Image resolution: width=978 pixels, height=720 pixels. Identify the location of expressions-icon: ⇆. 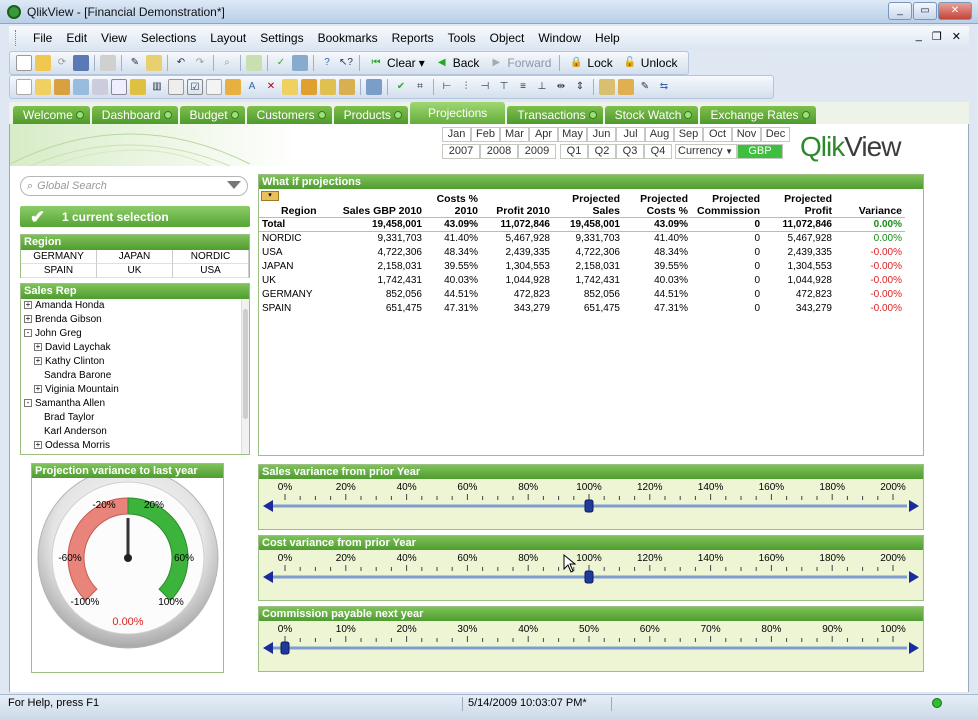
(664, 87).